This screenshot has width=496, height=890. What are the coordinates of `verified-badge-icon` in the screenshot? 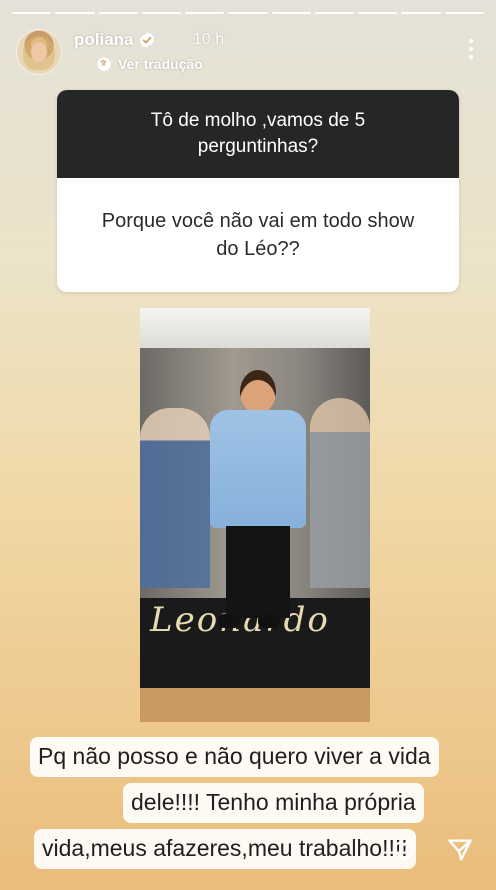 It's located at (147, 40).